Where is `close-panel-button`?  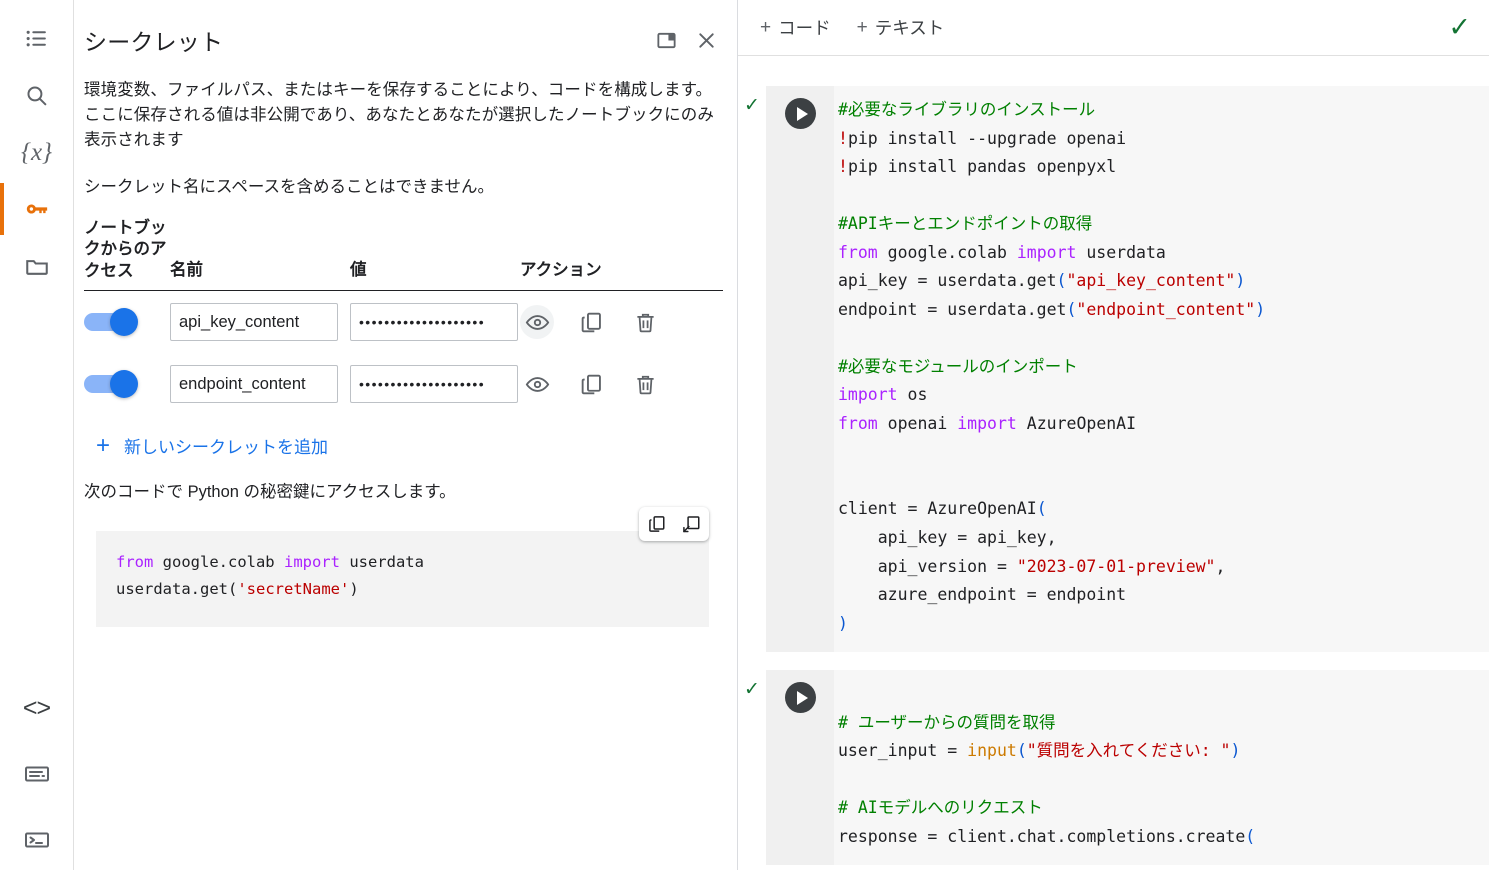
close-panel-button is located at coordinates (706, 40).